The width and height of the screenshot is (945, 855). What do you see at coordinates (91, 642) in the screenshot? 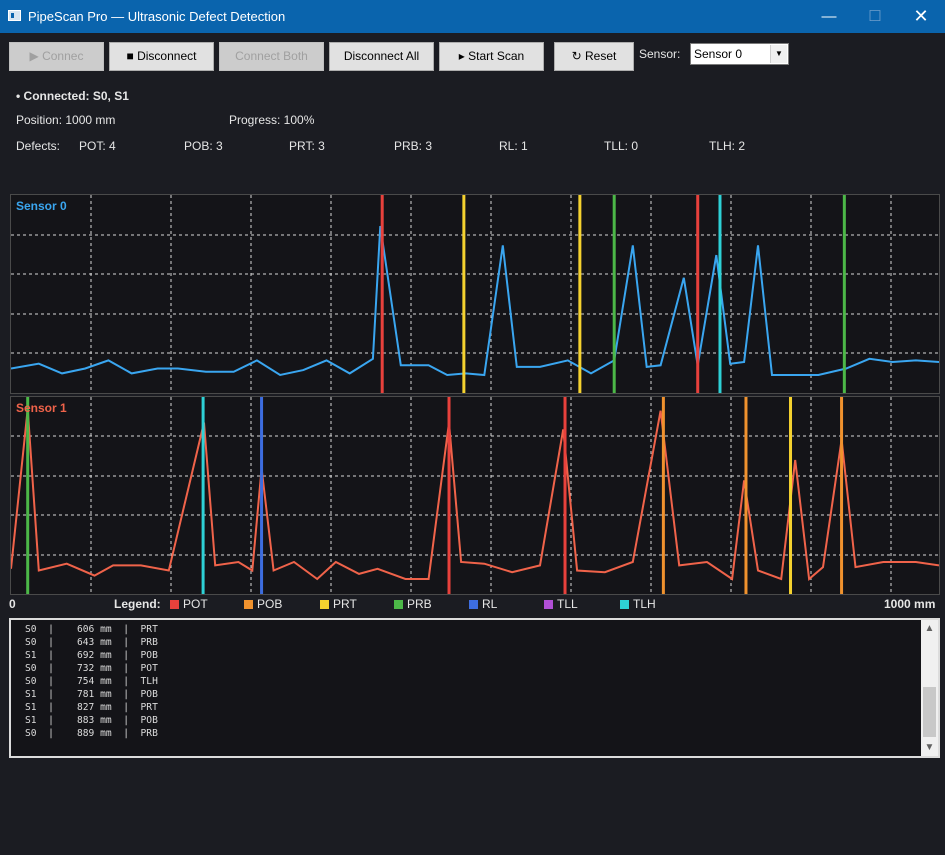
I see `log-row: S0 | 643 mm | PRB` at bounding box center [91, 642].